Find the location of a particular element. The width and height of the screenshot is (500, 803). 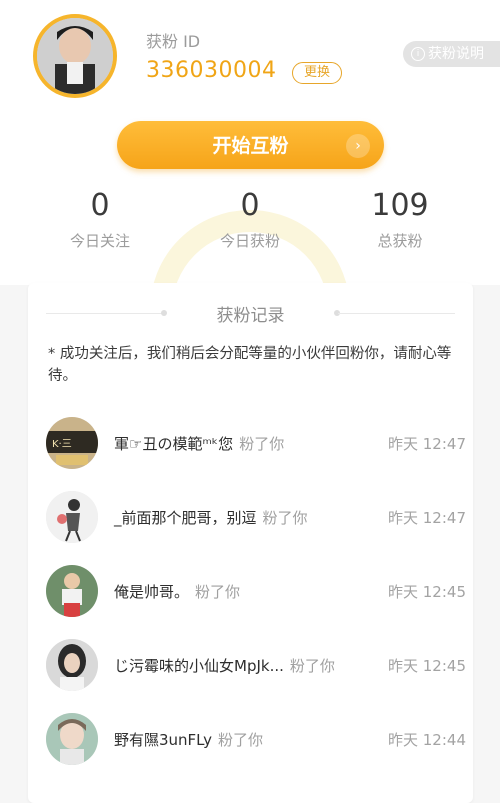

help-label: 获粉说明 is located at coordinates (456, 54).